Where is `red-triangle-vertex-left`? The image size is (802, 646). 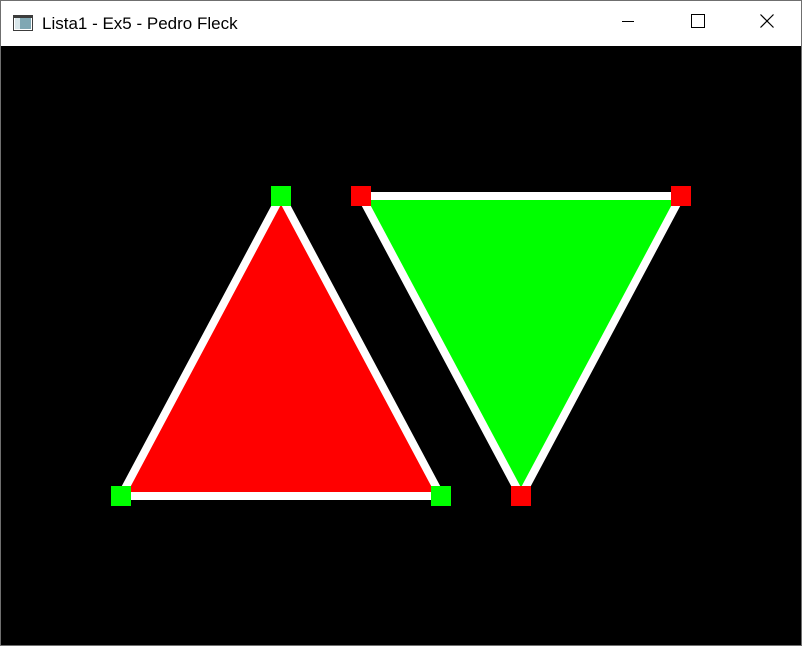 red-triangle-vertex-left is located at coordinates (121, 496).